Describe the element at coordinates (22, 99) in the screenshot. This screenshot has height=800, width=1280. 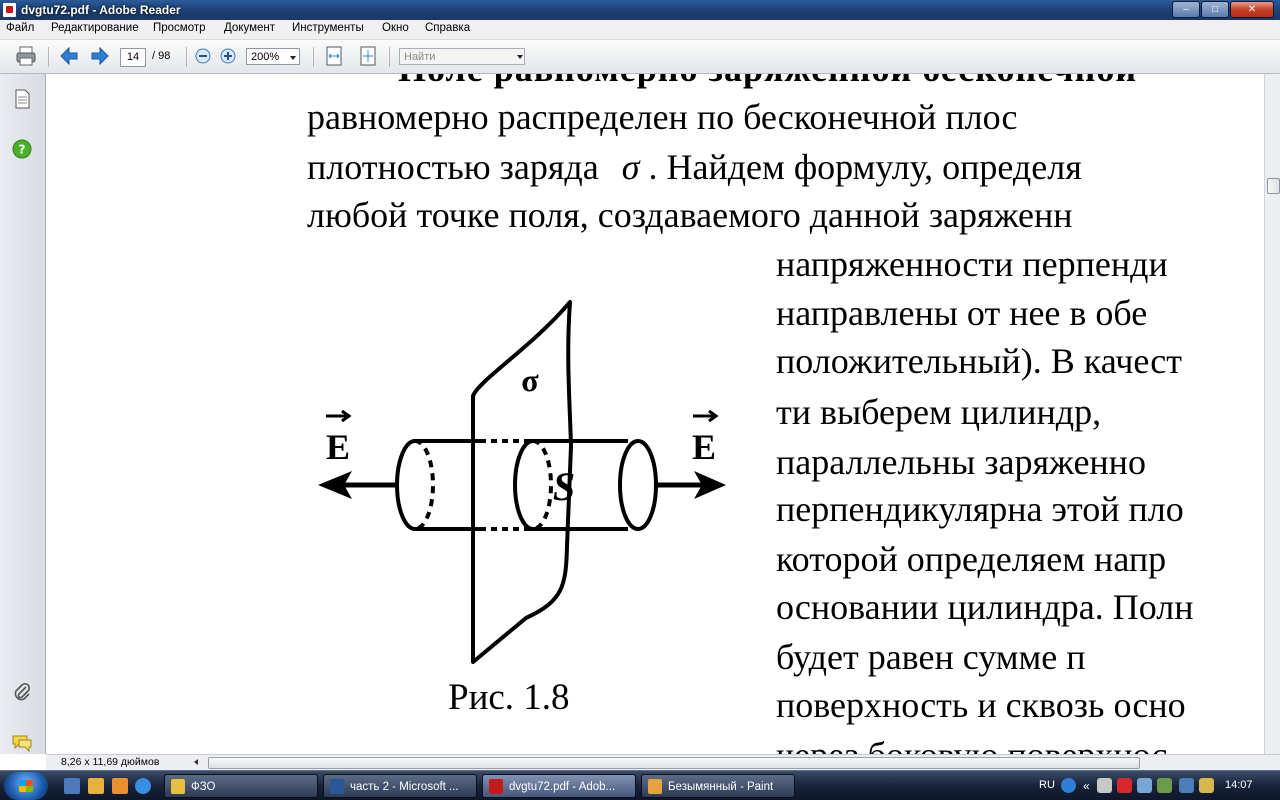
I see `pages-icon` at that location.